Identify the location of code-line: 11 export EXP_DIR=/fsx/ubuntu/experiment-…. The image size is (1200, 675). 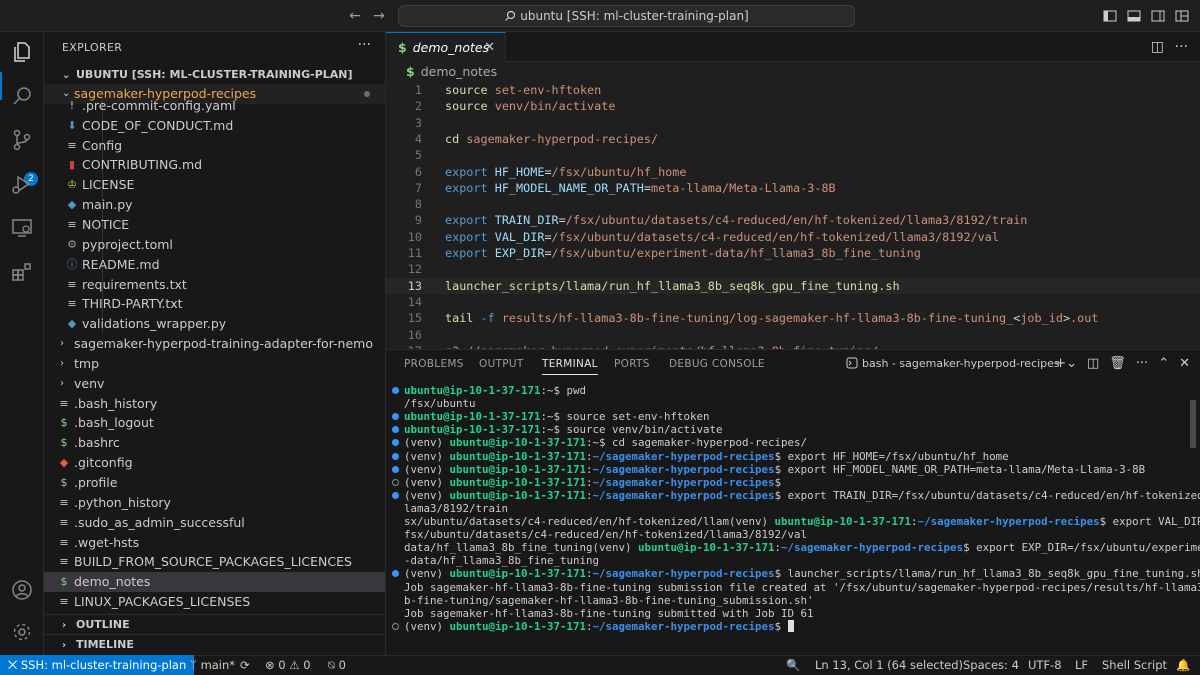
(793, 253).